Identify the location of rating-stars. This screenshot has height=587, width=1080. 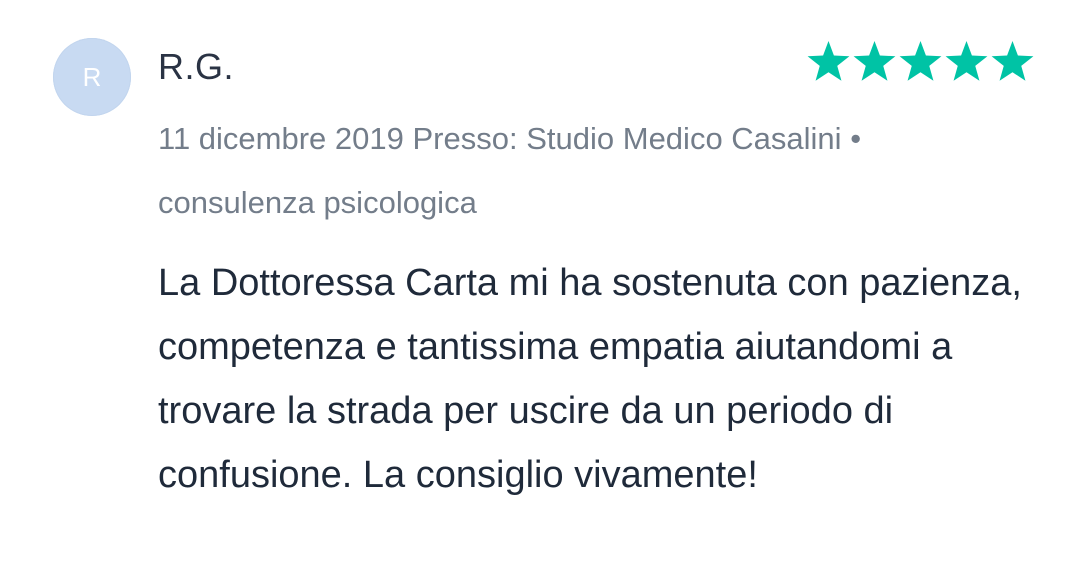
(920, 62).